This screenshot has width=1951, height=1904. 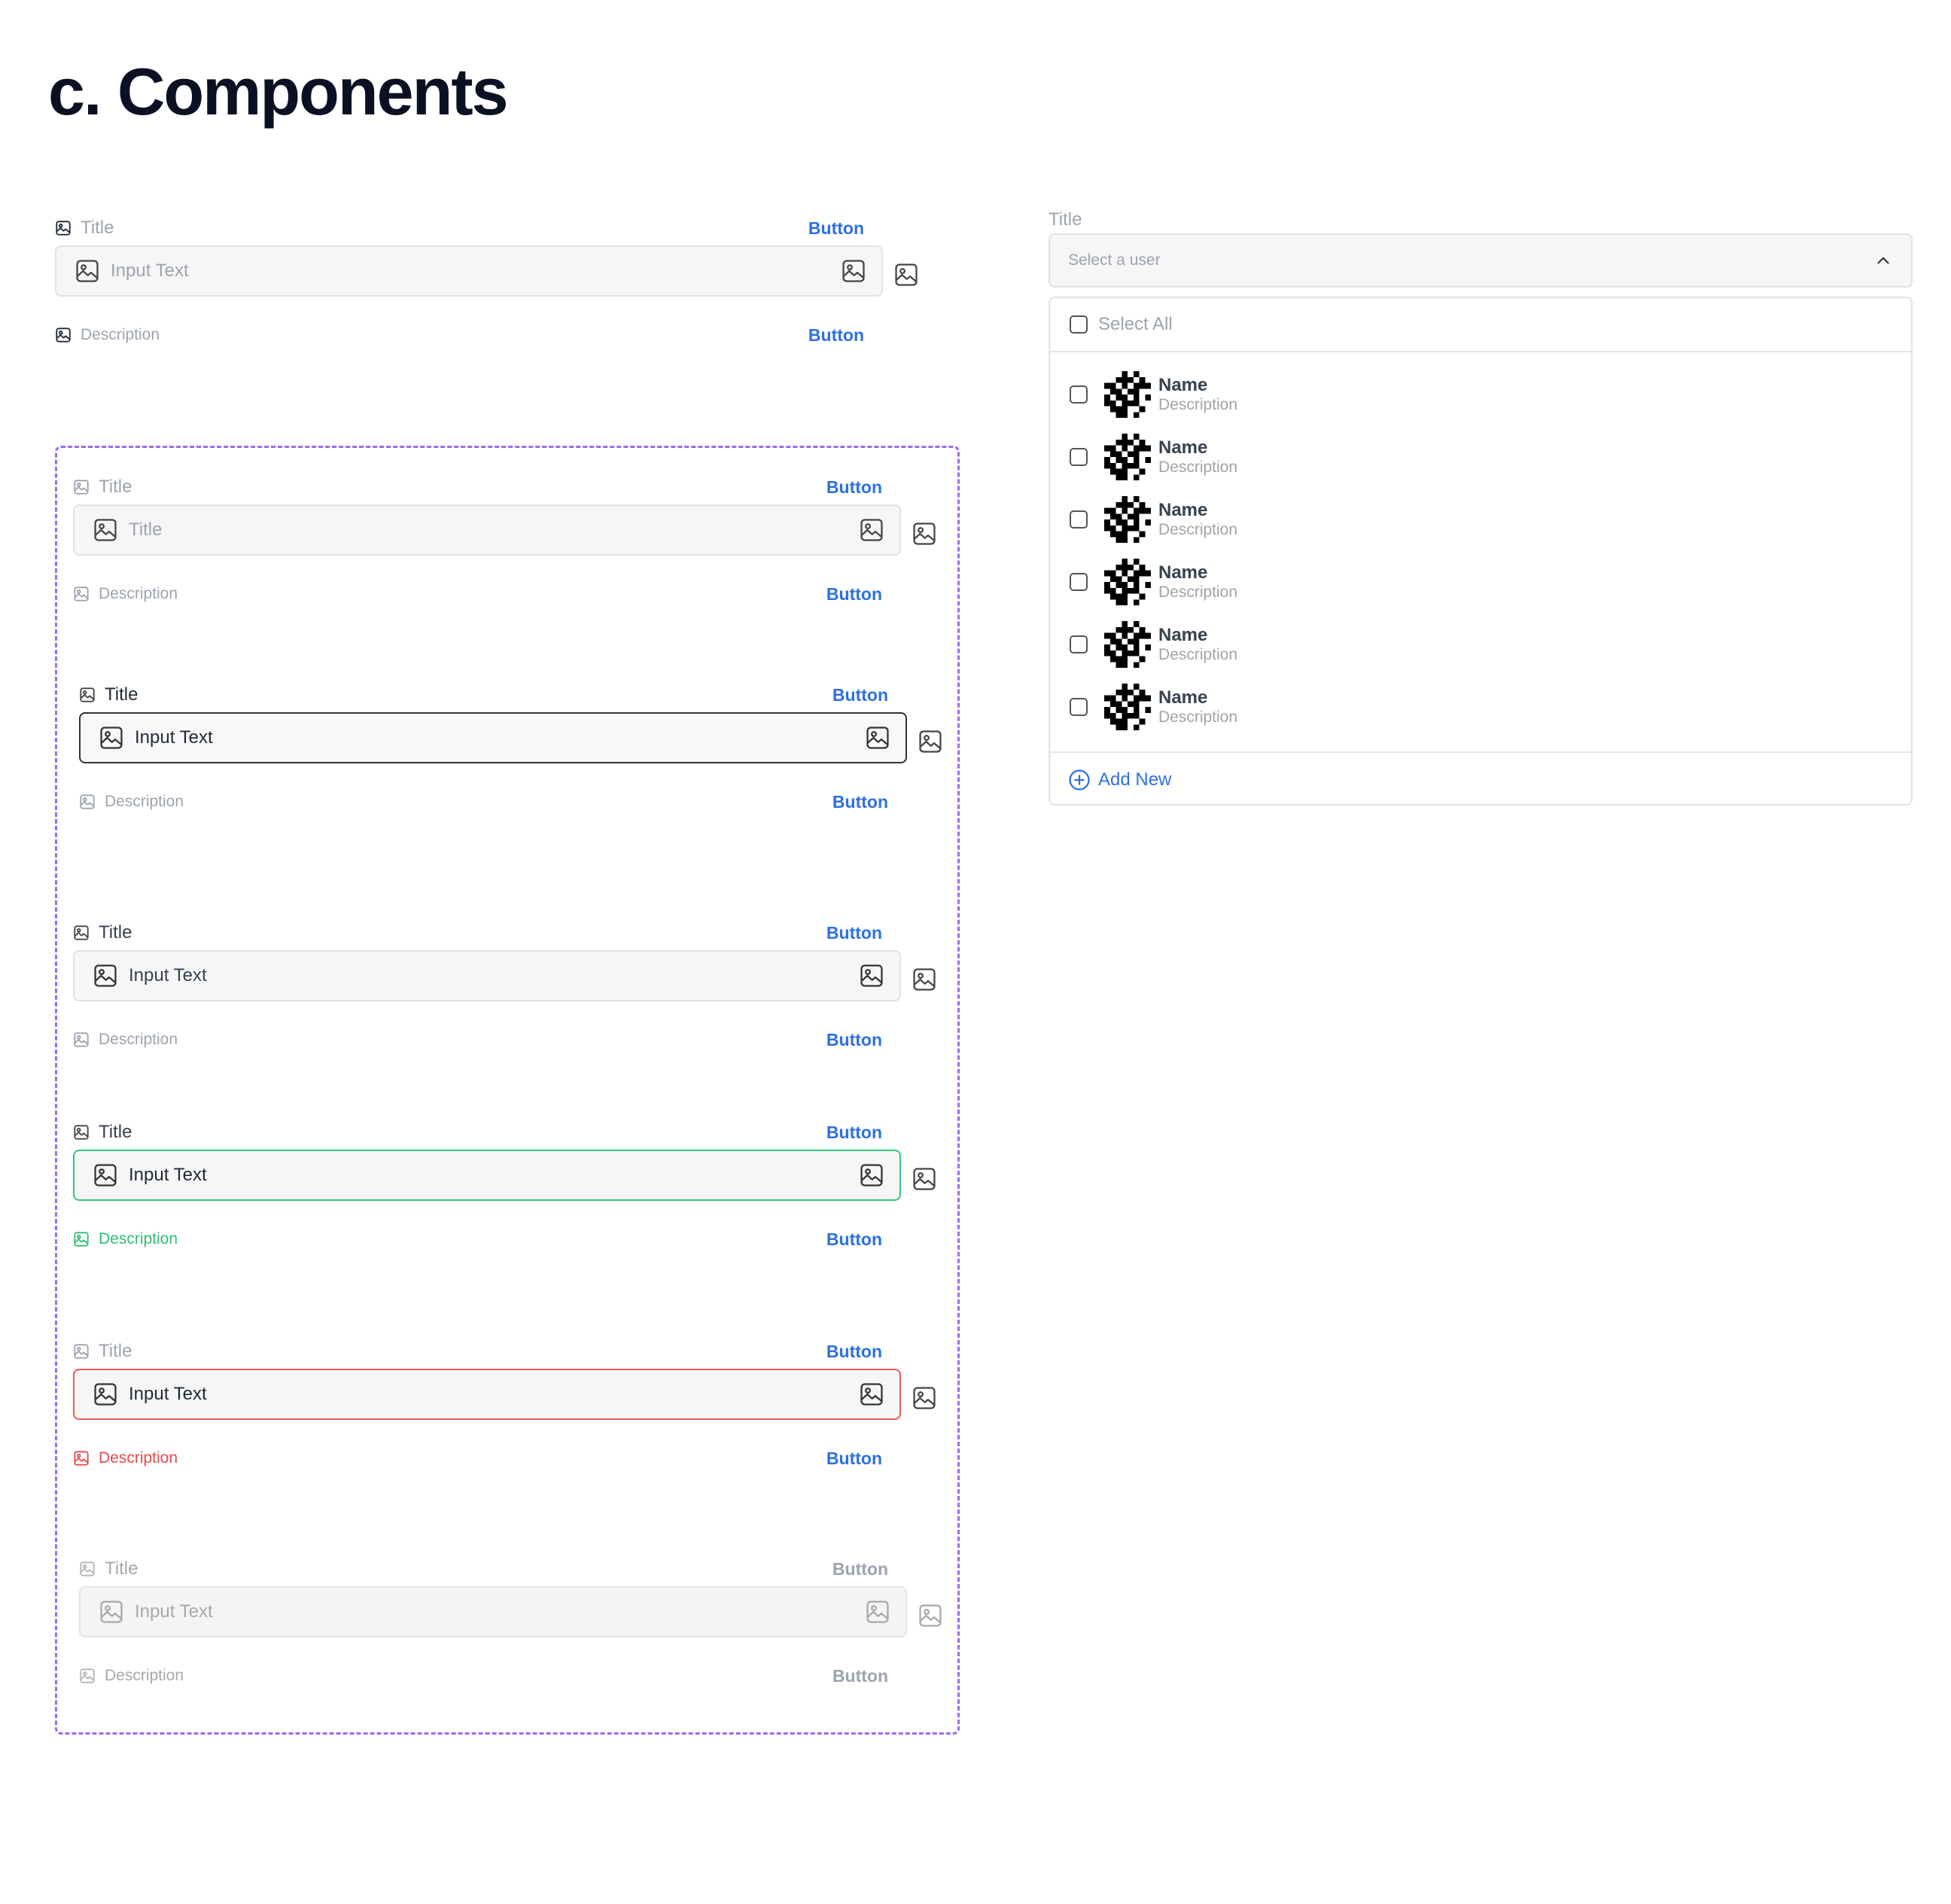 I want to click on select-all-checkbox, so click(x=1079, y=324).